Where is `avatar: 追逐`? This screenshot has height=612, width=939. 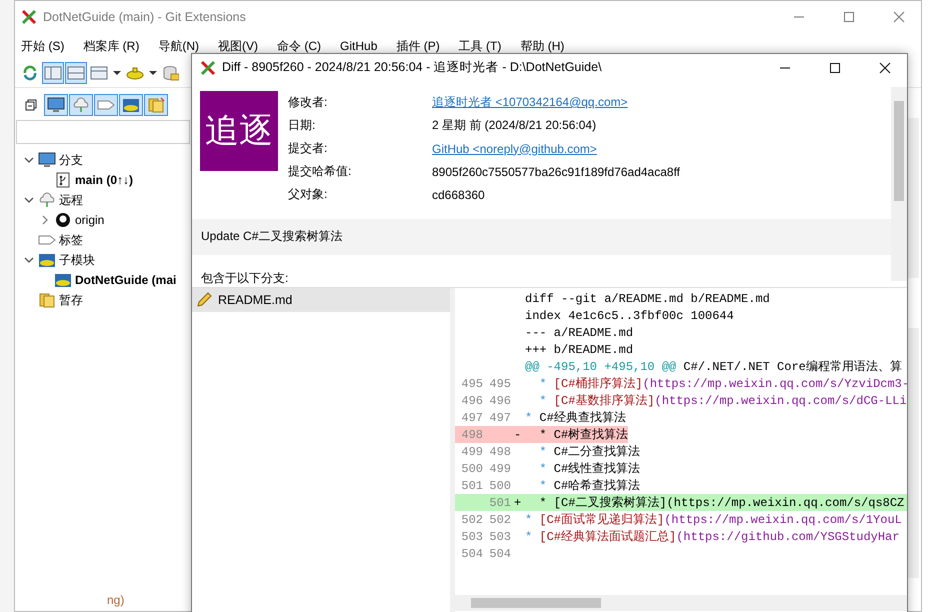
avatar: 追逐 is located at coordinates (239, 131).